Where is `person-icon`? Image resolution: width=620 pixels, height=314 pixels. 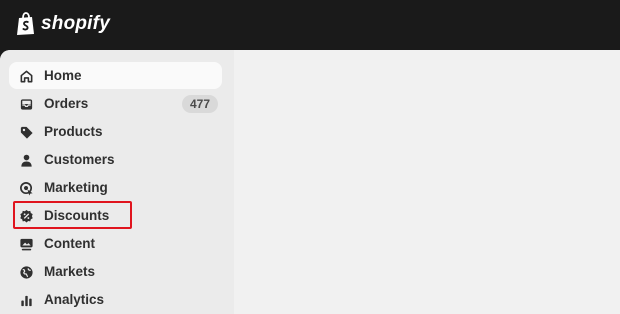 person-icon is located at coordinates (26, 160).